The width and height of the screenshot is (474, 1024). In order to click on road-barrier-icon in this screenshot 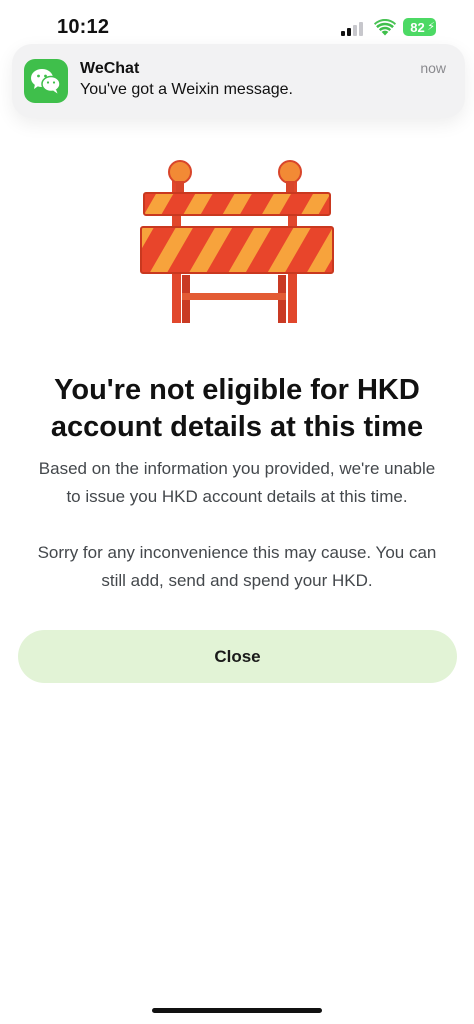, I will do `click(237, 241)`.